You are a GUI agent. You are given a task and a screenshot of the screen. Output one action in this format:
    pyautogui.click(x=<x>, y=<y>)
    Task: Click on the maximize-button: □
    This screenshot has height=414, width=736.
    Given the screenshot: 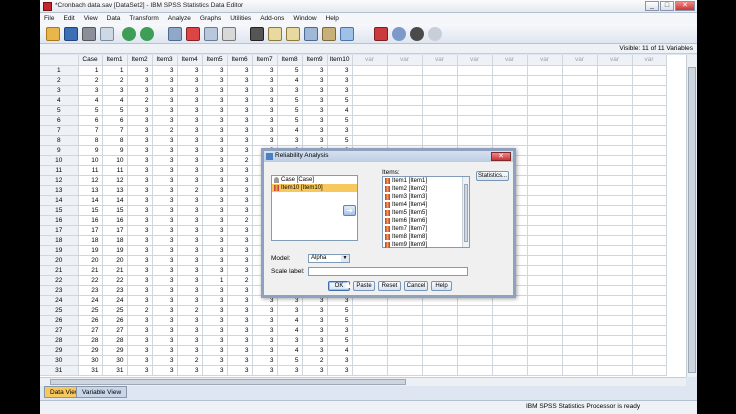 What is the action you would take?
    pyautogui.click(x=667, y=6)
    